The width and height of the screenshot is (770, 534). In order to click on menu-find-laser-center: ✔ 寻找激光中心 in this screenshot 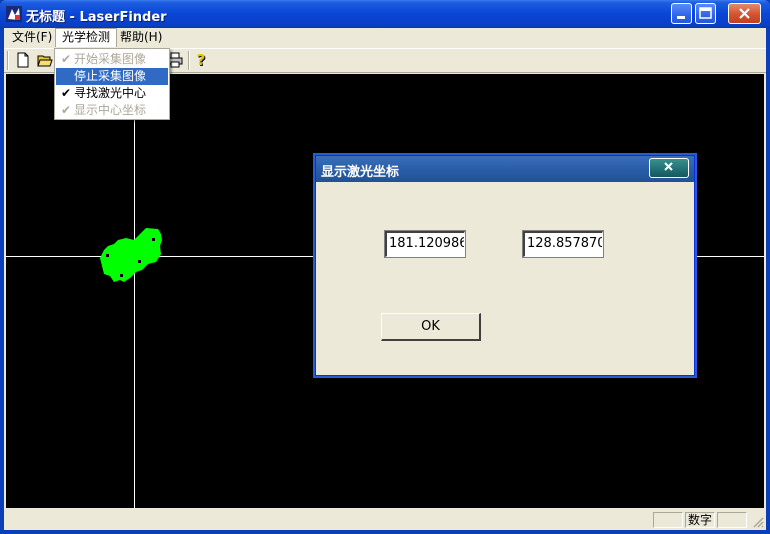, I will do `click(112, 93)`.